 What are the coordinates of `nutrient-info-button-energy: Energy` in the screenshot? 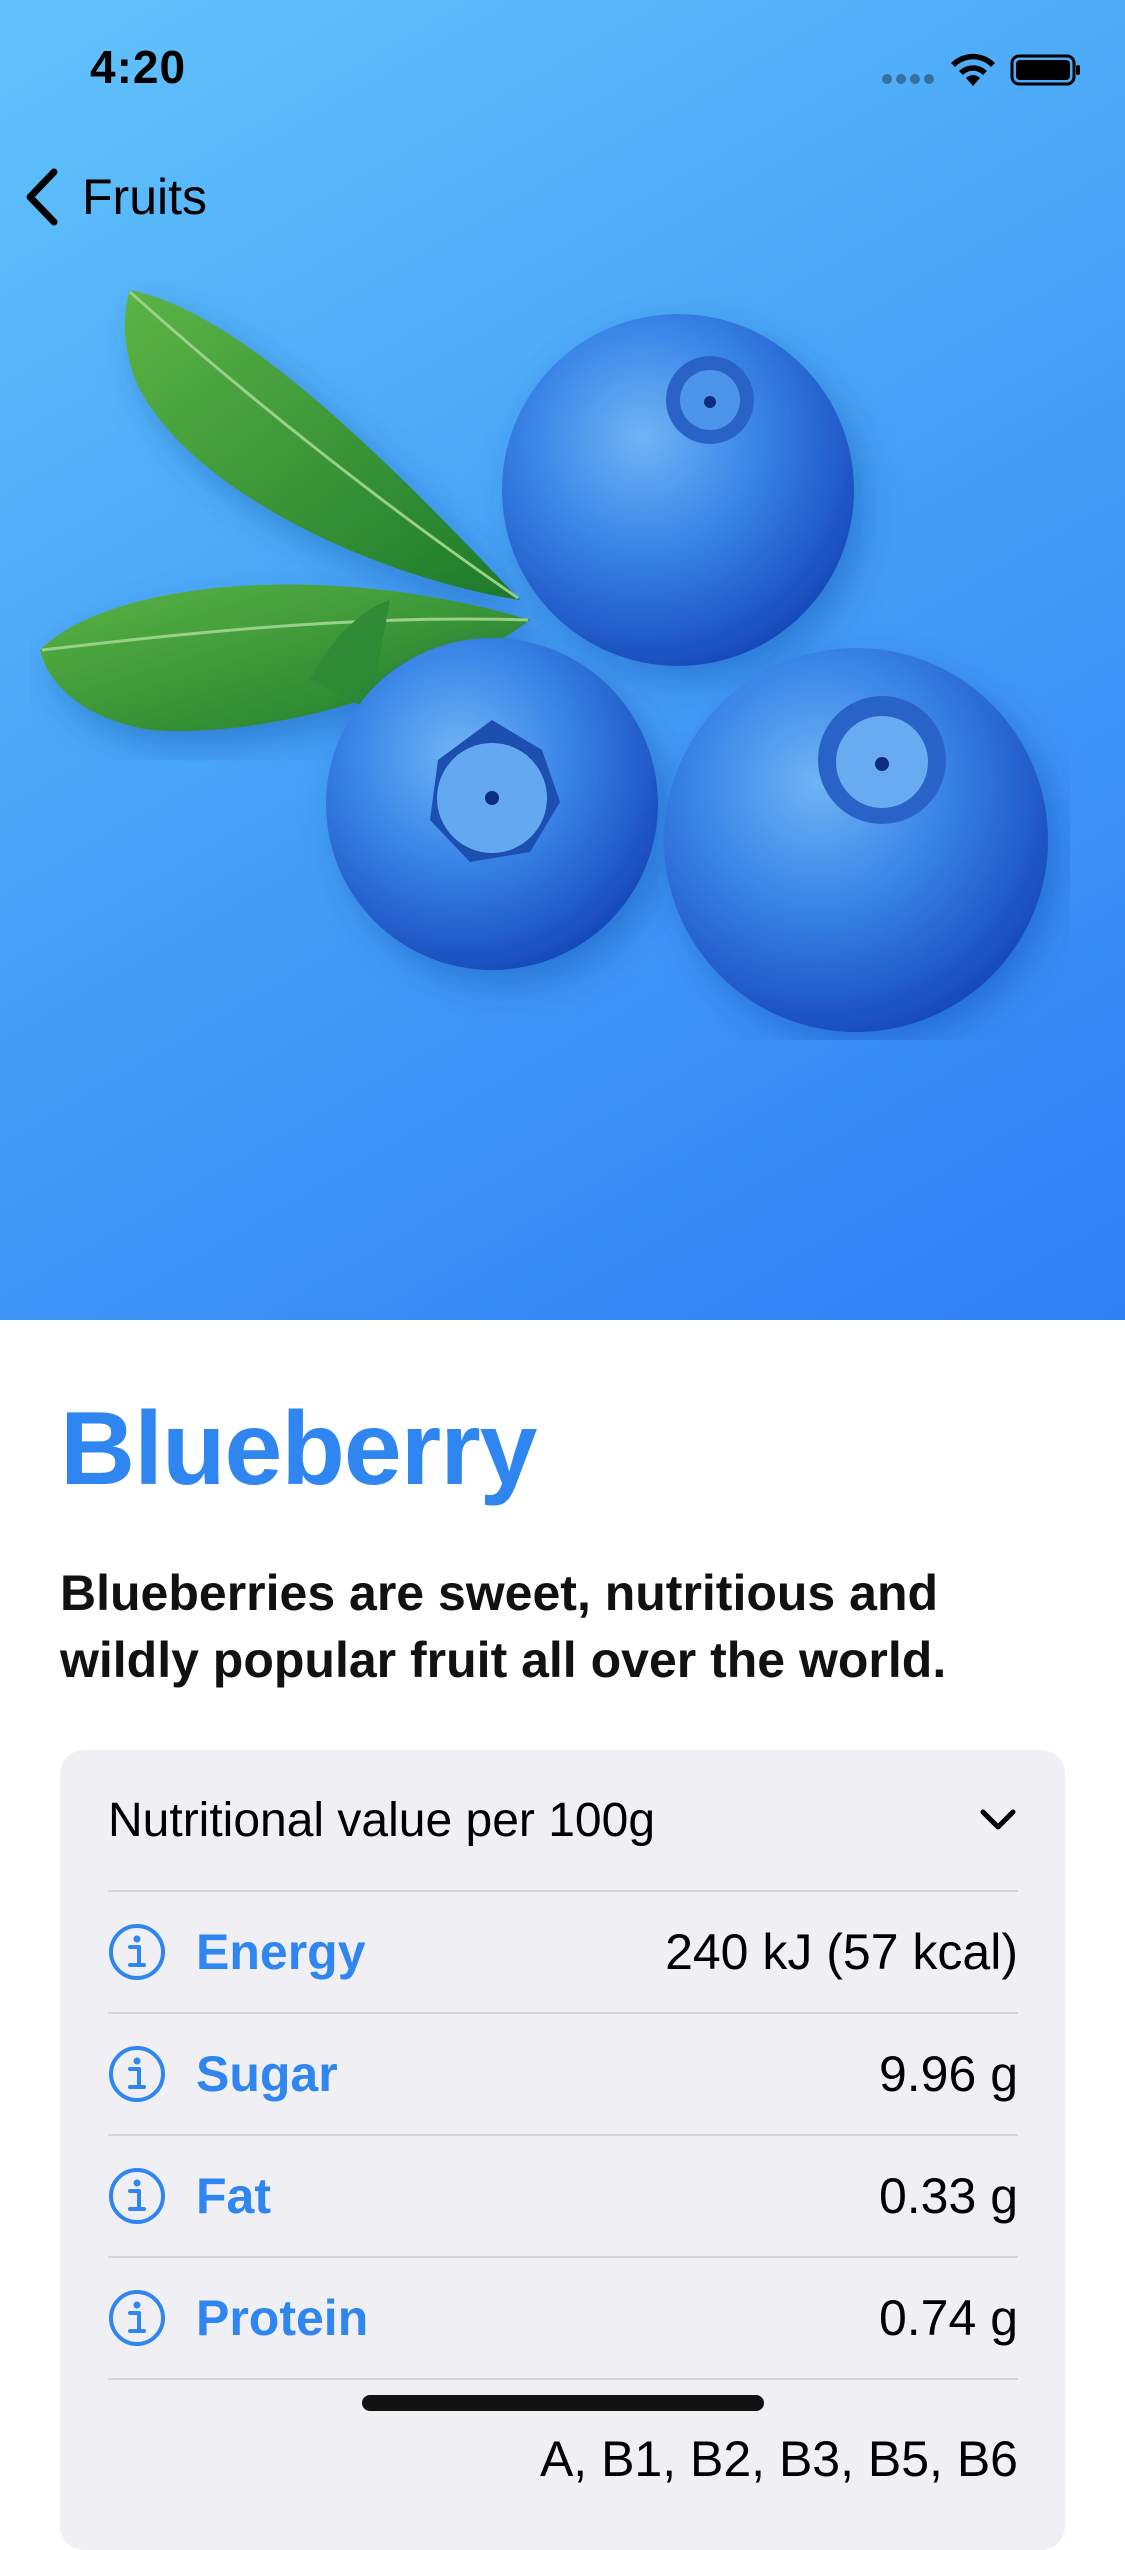 It's located at (237, 1952).